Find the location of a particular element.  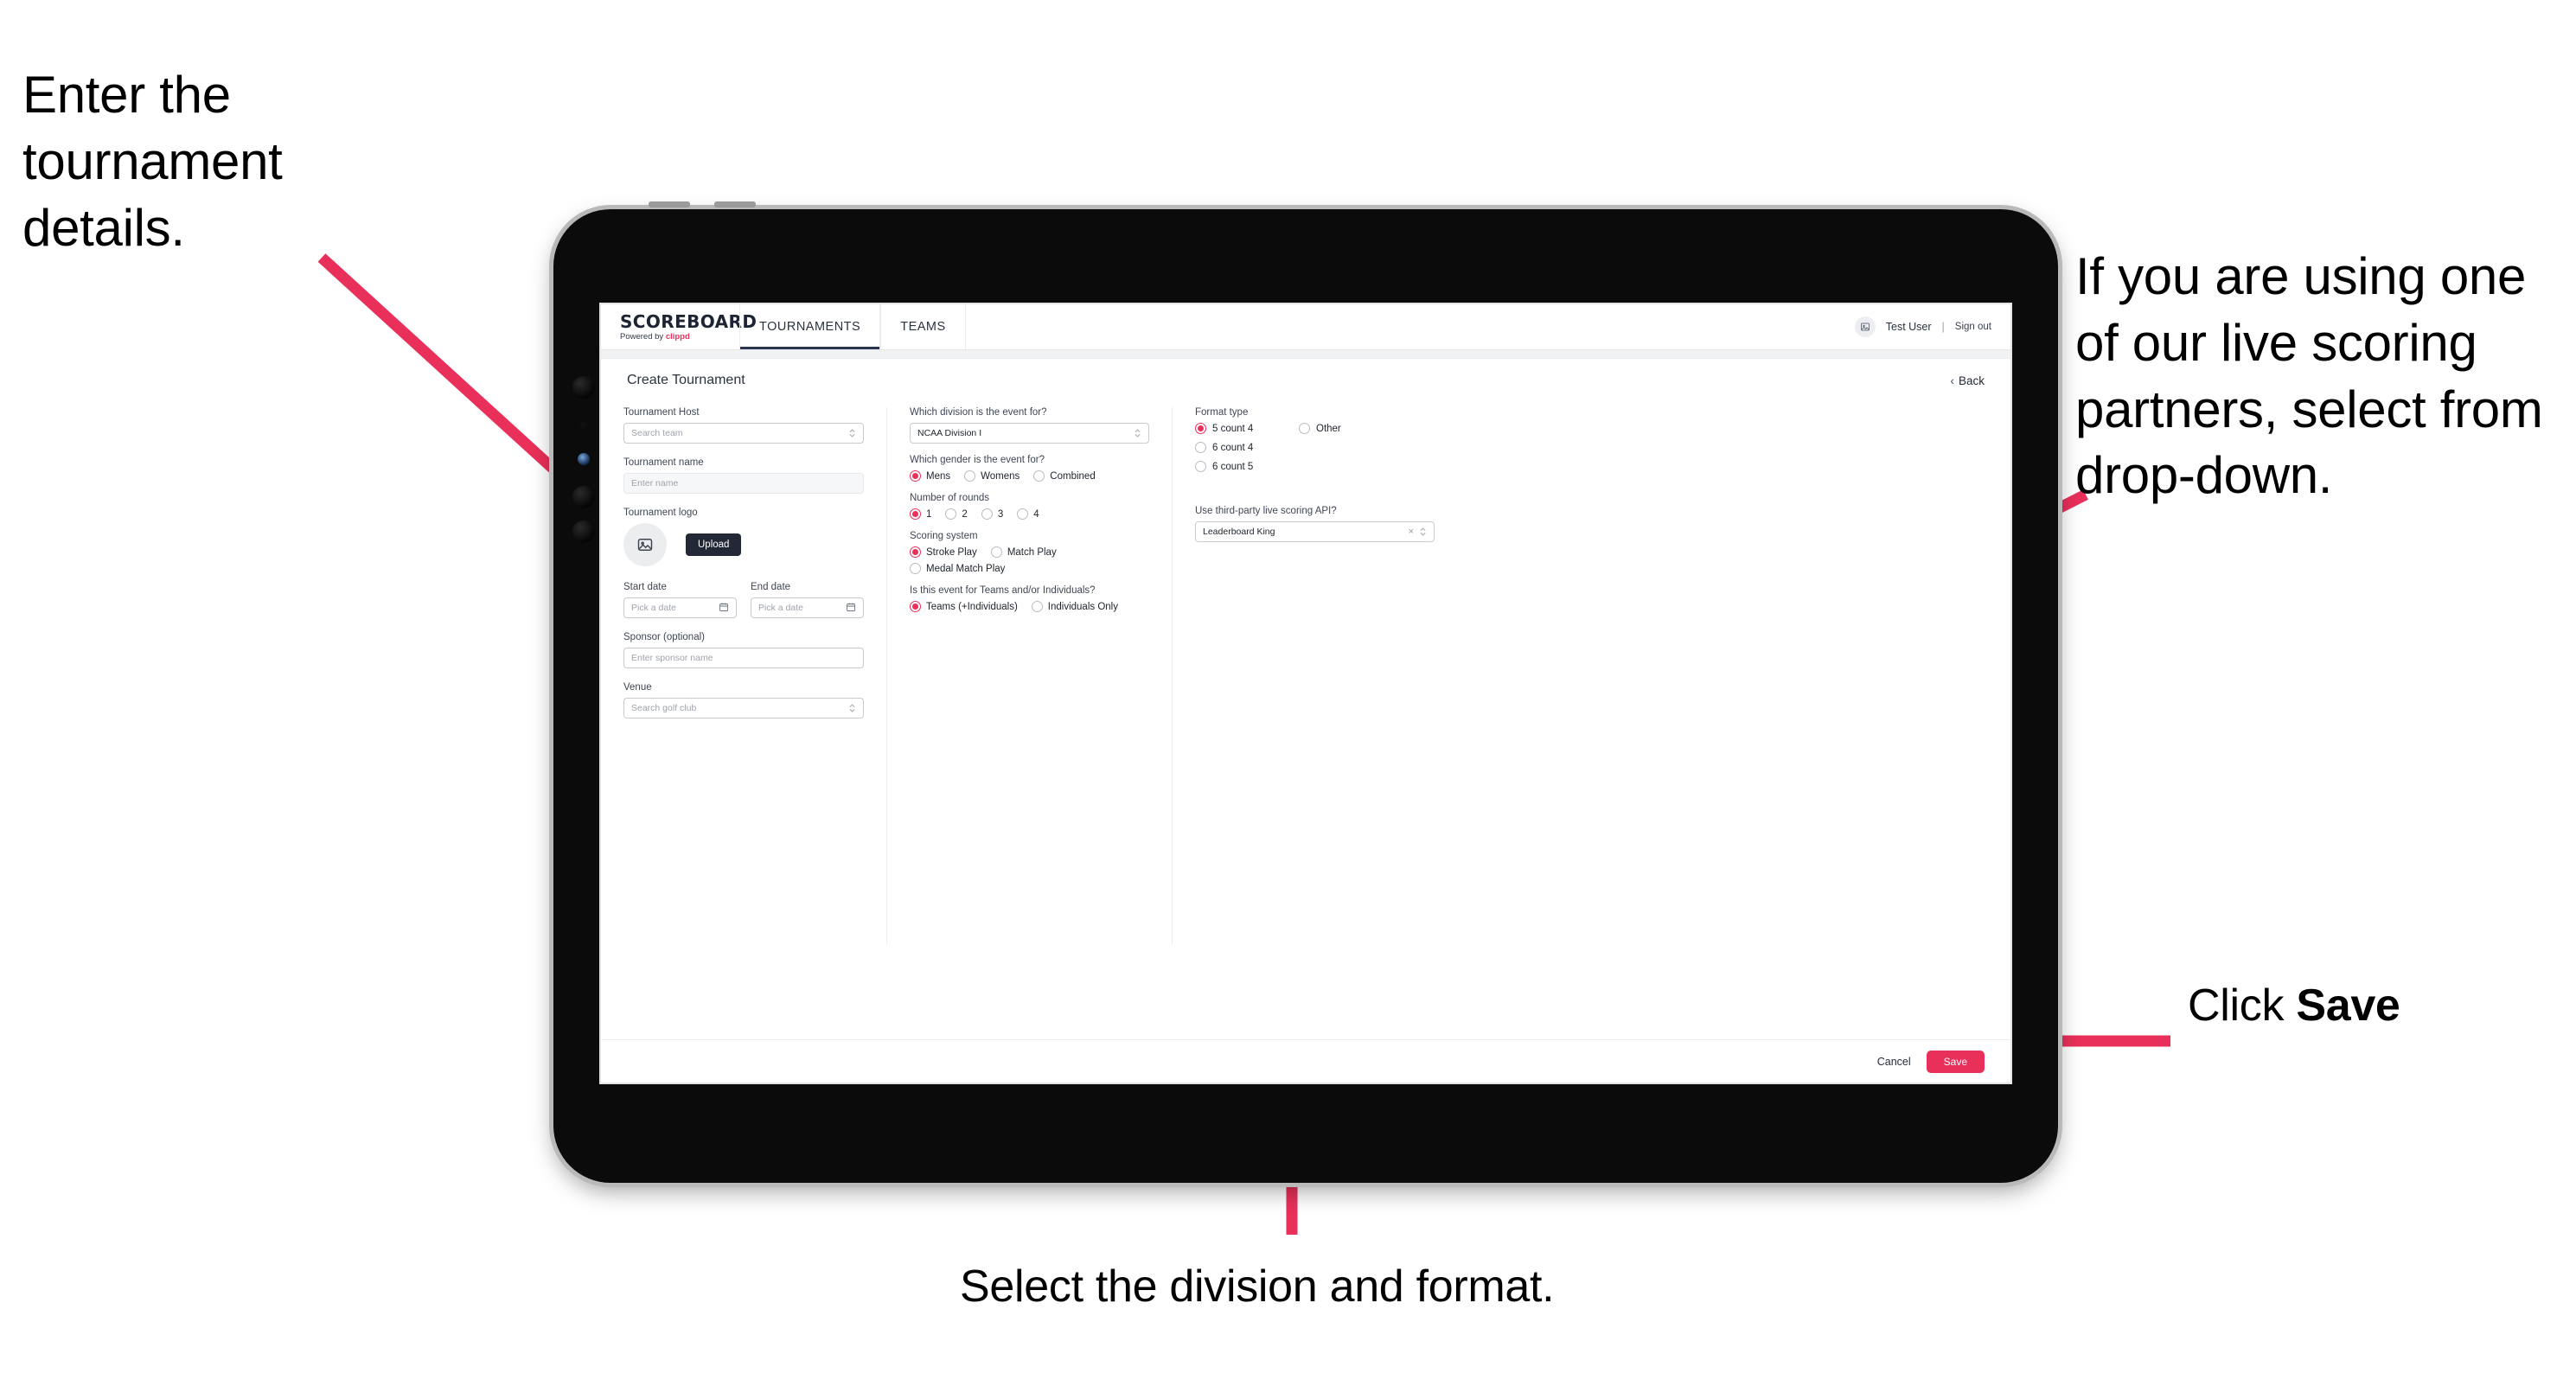

save-button: Save is located at coordinates (1955, 1061).